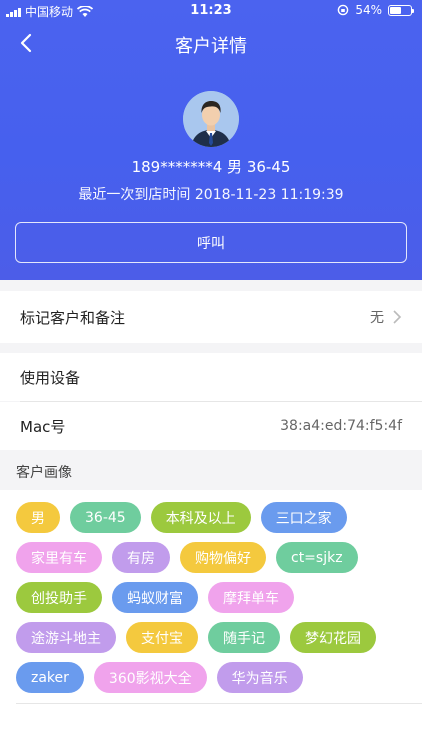 This screenshot has width=422, height=750. Describe the element at coordinates (44, 473) in the screenshot. I see `portrait-label: 客户画像` at that location.